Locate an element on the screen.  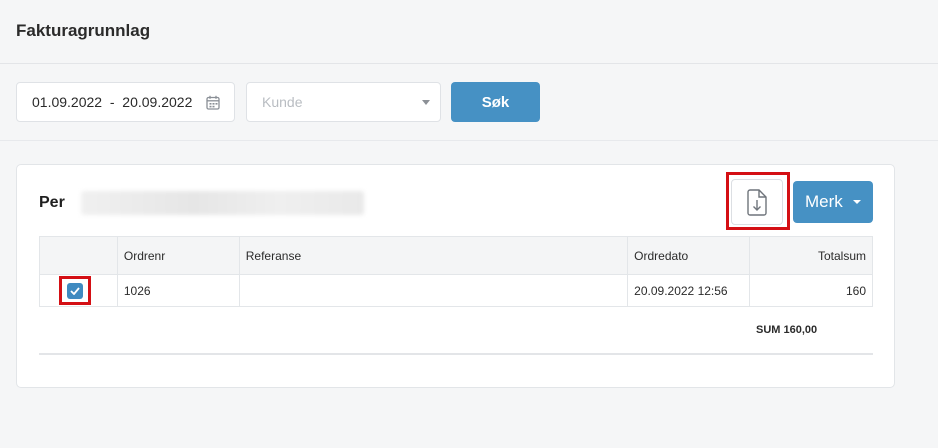
customer-select: Kunde is located at coordinates (343, 102).